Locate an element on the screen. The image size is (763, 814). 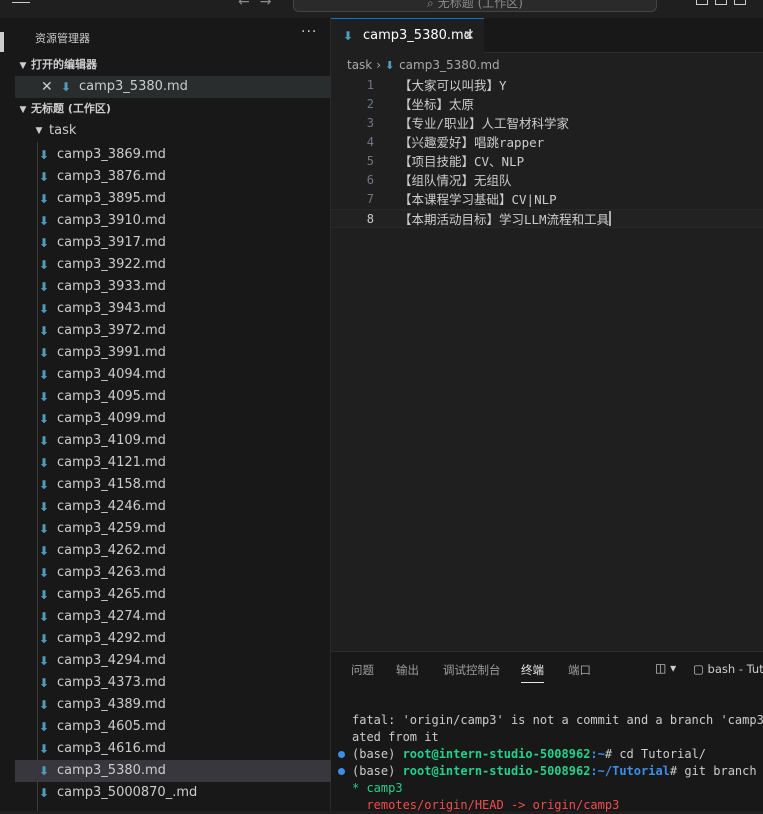
file-item: ⬇ camp3_4121.md is located at coordinates (173, 463).